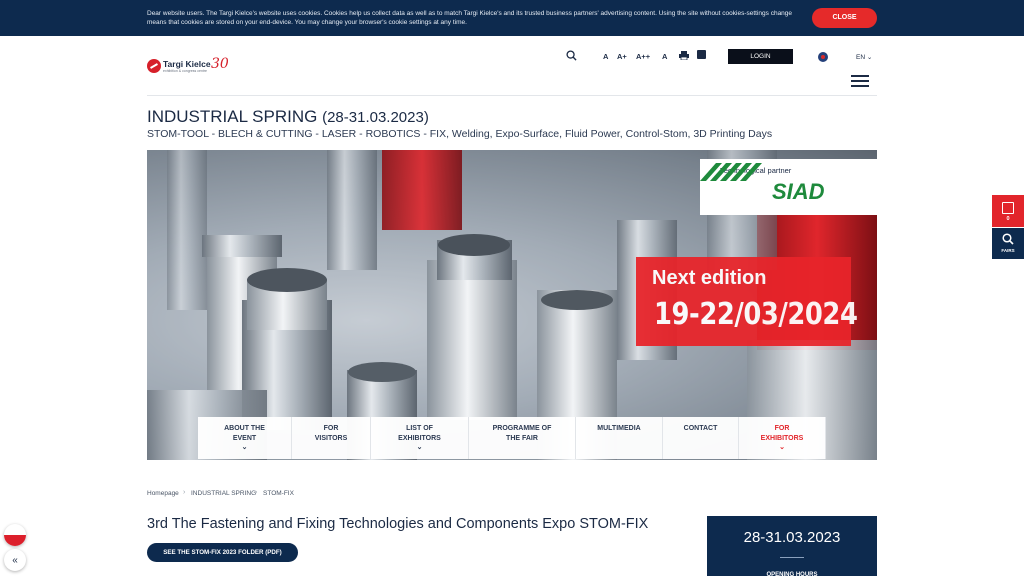  What do you see at coordinates (709, 278) in the screenshot?
I see `next-edition-label: Next edition` at bounding box center [709, 278].